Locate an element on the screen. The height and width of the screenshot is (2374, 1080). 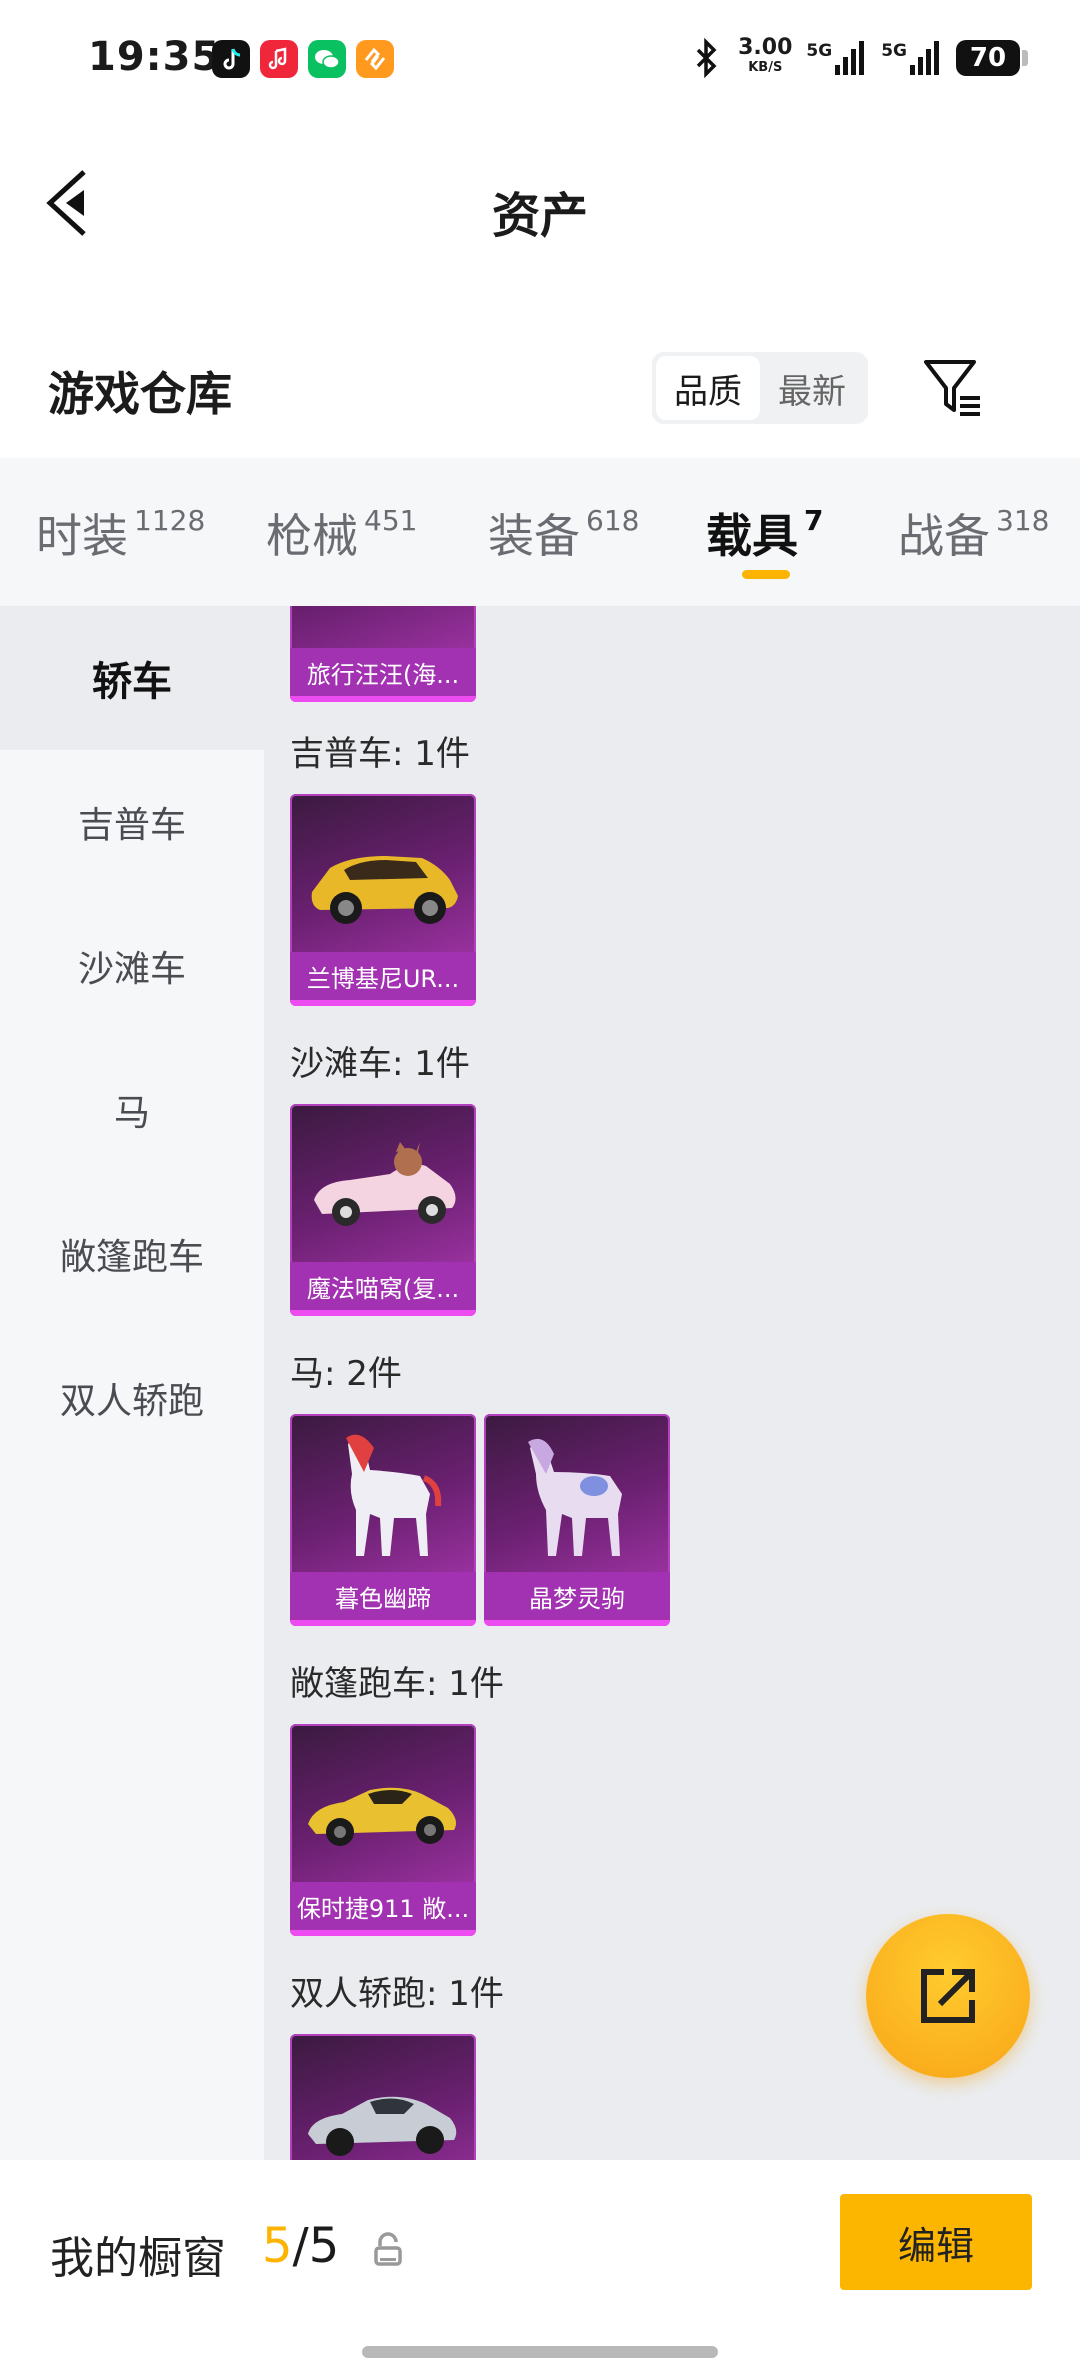
signal-5g-2: 5G is located at coordinates (911, 58).